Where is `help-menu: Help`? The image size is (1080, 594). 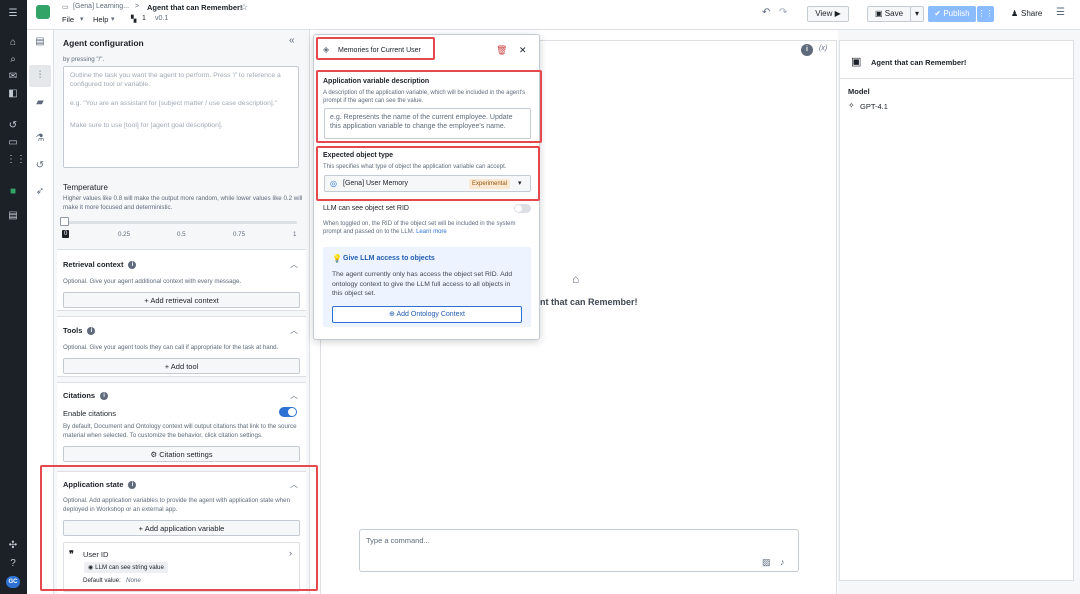 help-menu: Help is located at coordinates (100, 19).